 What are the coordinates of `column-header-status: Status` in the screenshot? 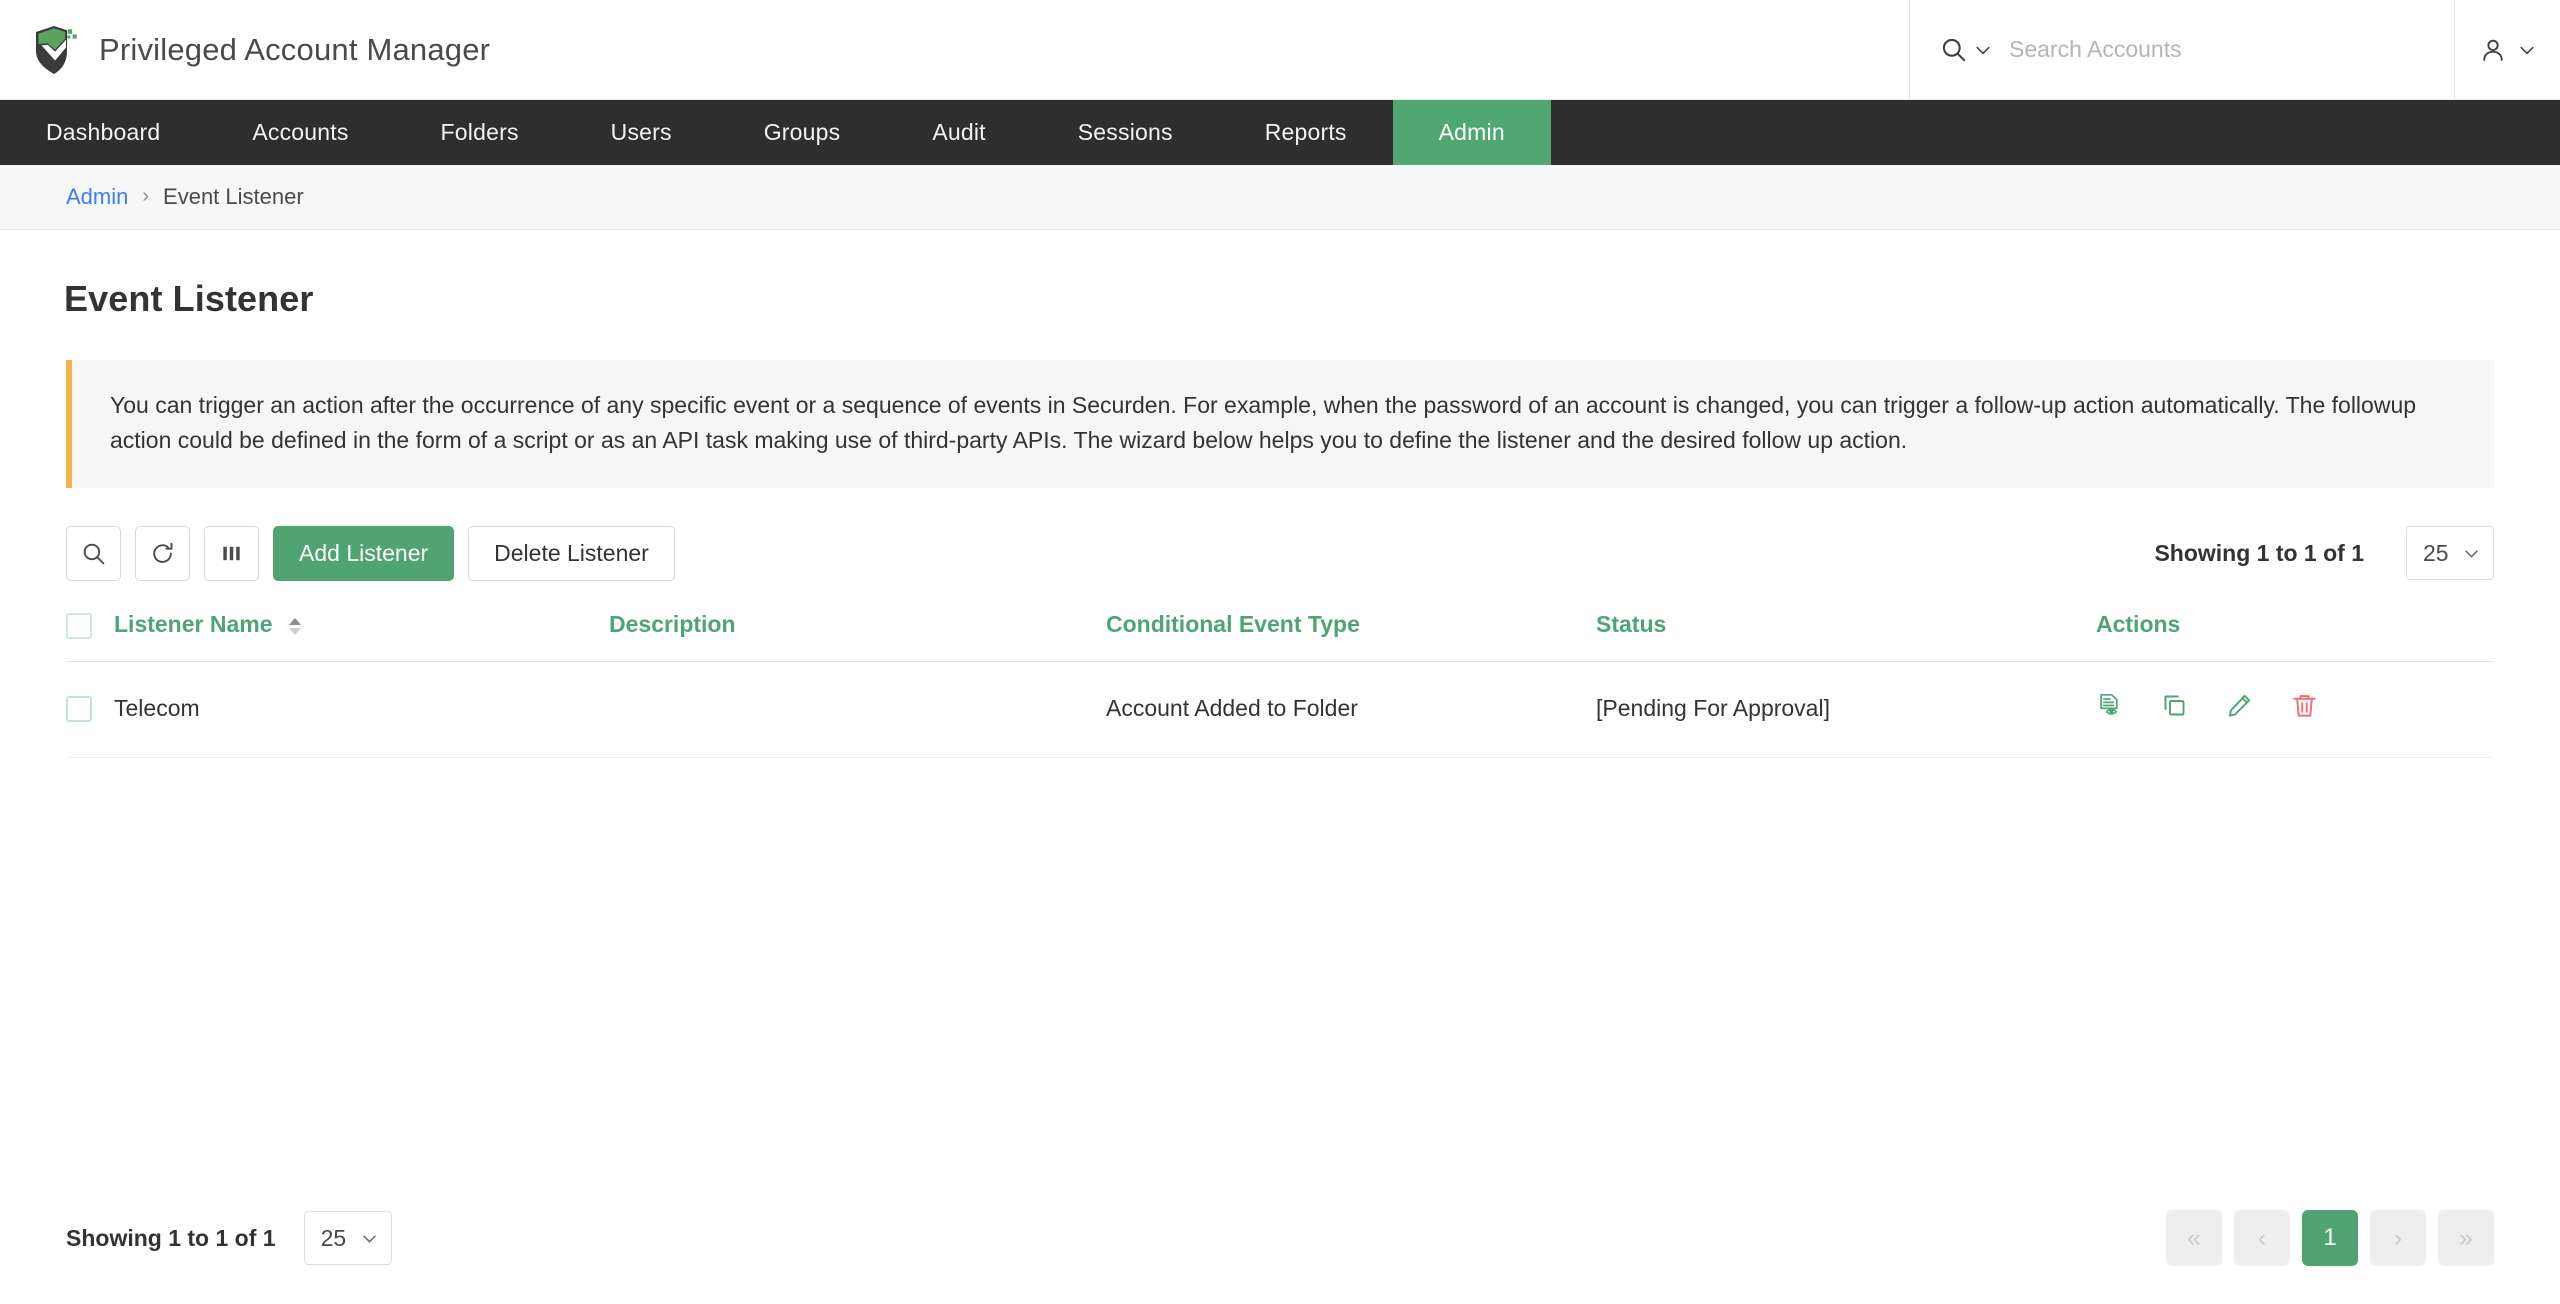 It's located at (1846, 636).